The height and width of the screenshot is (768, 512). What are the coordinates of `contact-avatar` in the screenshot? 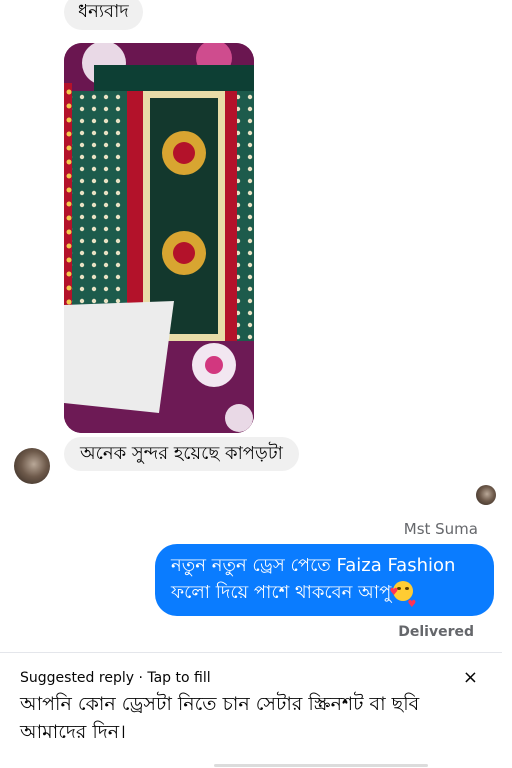 It's located at (32, 466).